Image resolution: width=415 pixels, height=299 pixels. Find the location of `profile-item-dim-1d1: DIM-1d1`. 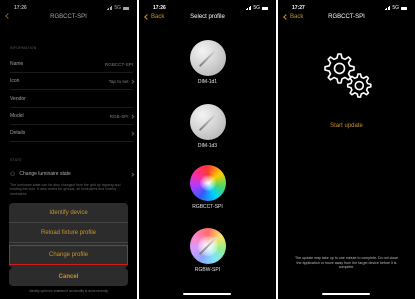

profile-item-dim-1d1: DIM-1d1 is located at coordinates (207, 62).